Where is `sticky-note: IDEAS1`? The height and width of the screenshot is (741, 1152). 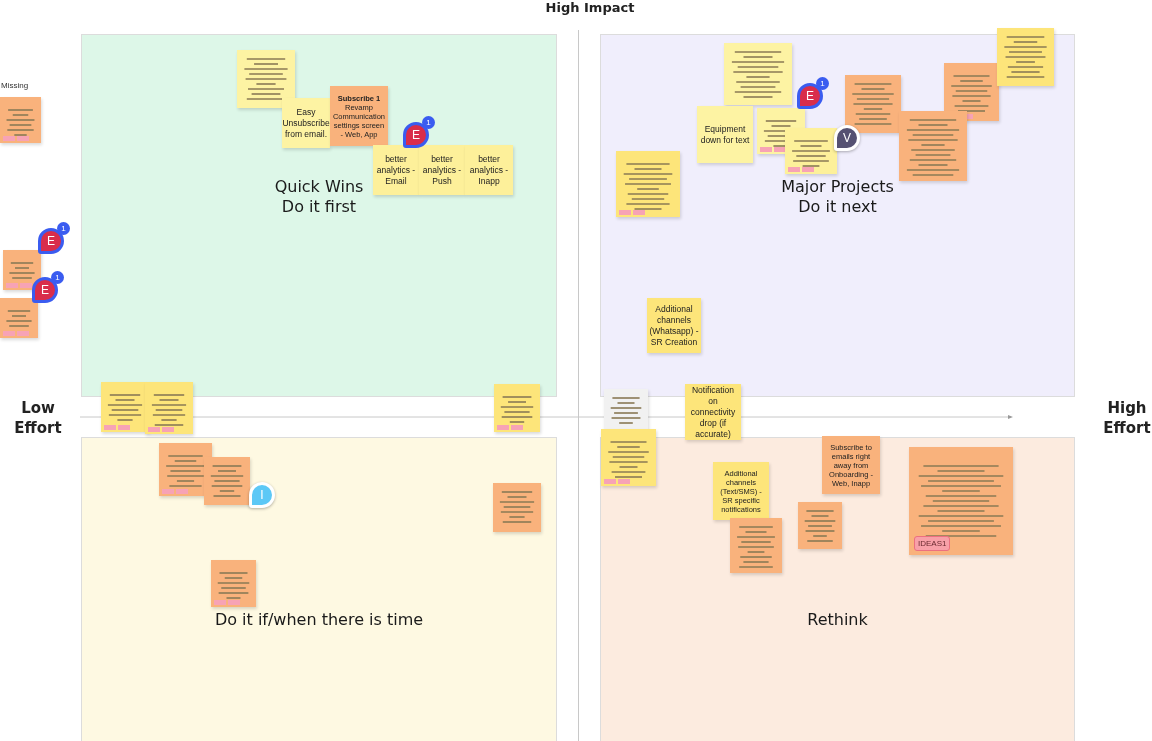
sticky-note: IDEAS1 is located at coordinates (961, 501).